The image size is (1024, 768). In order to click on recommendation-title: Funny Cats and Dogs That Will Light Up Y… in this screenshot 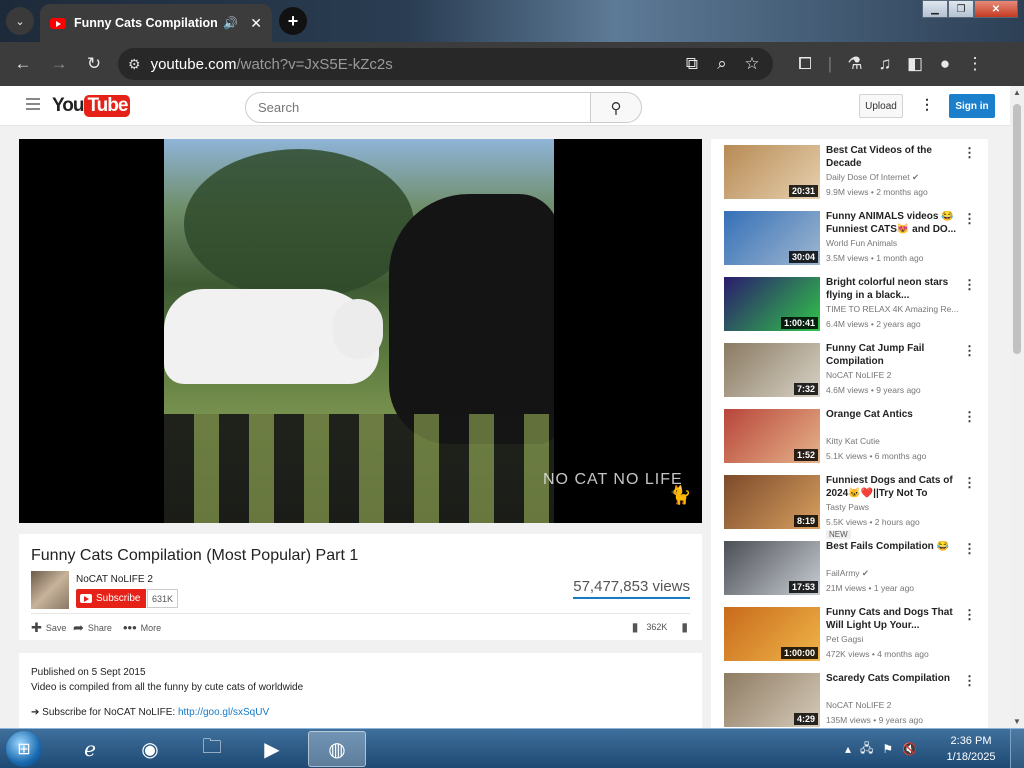, I will do `click(892, 619)`.